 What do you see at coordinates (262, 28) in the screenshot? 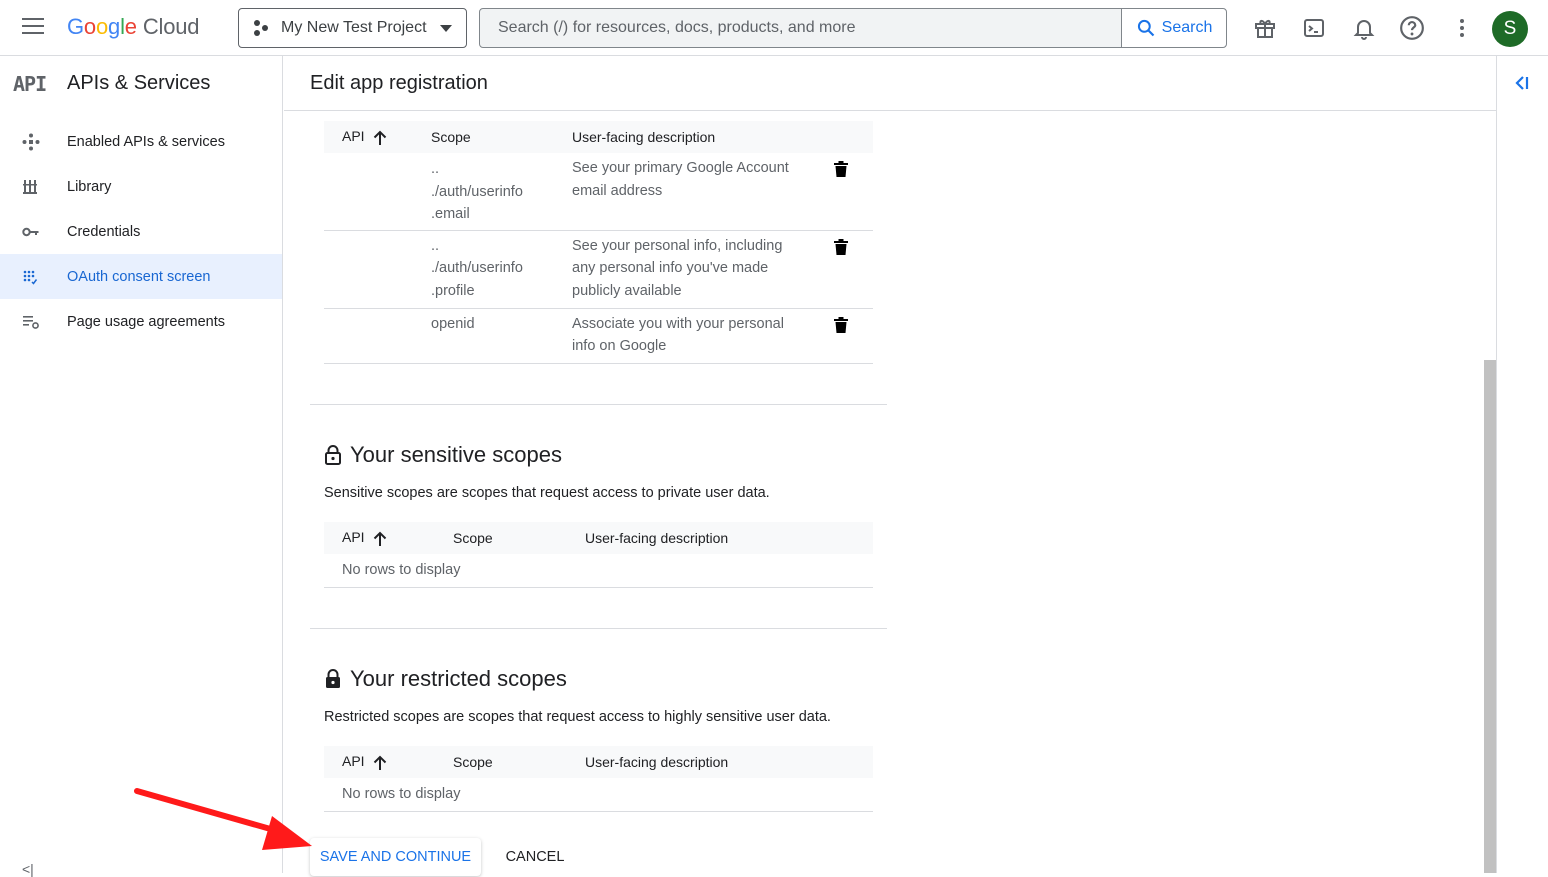
I see `project-dots-icon` at bounding box center [262, 28].